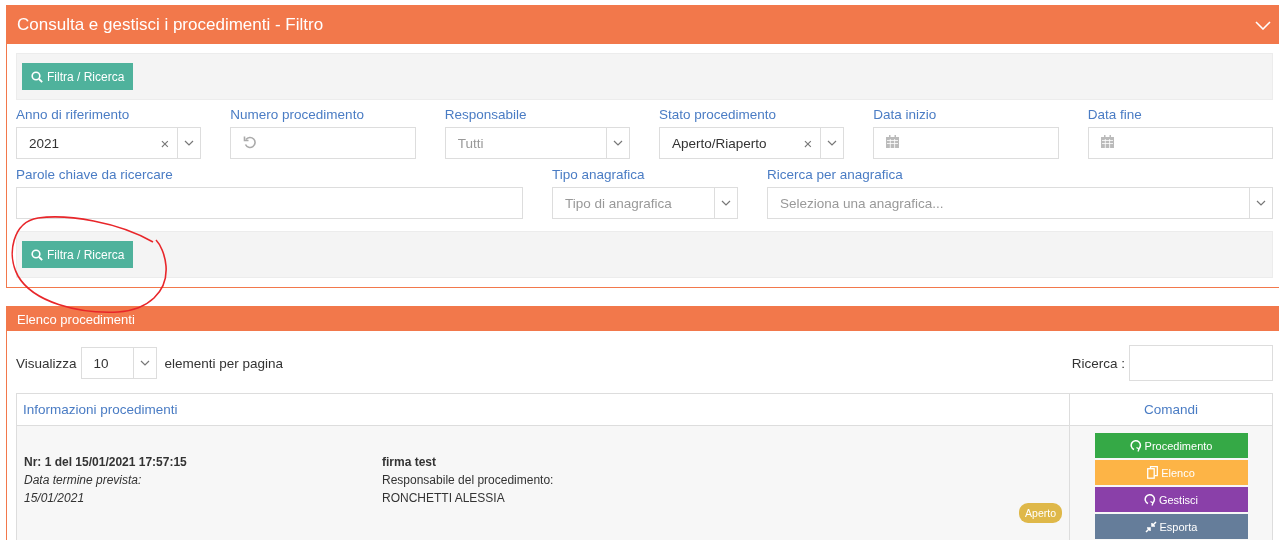 The width and height of the screenshot is (1279, 540). I want to click on procedure-subject: firma test, so click(410, 462).